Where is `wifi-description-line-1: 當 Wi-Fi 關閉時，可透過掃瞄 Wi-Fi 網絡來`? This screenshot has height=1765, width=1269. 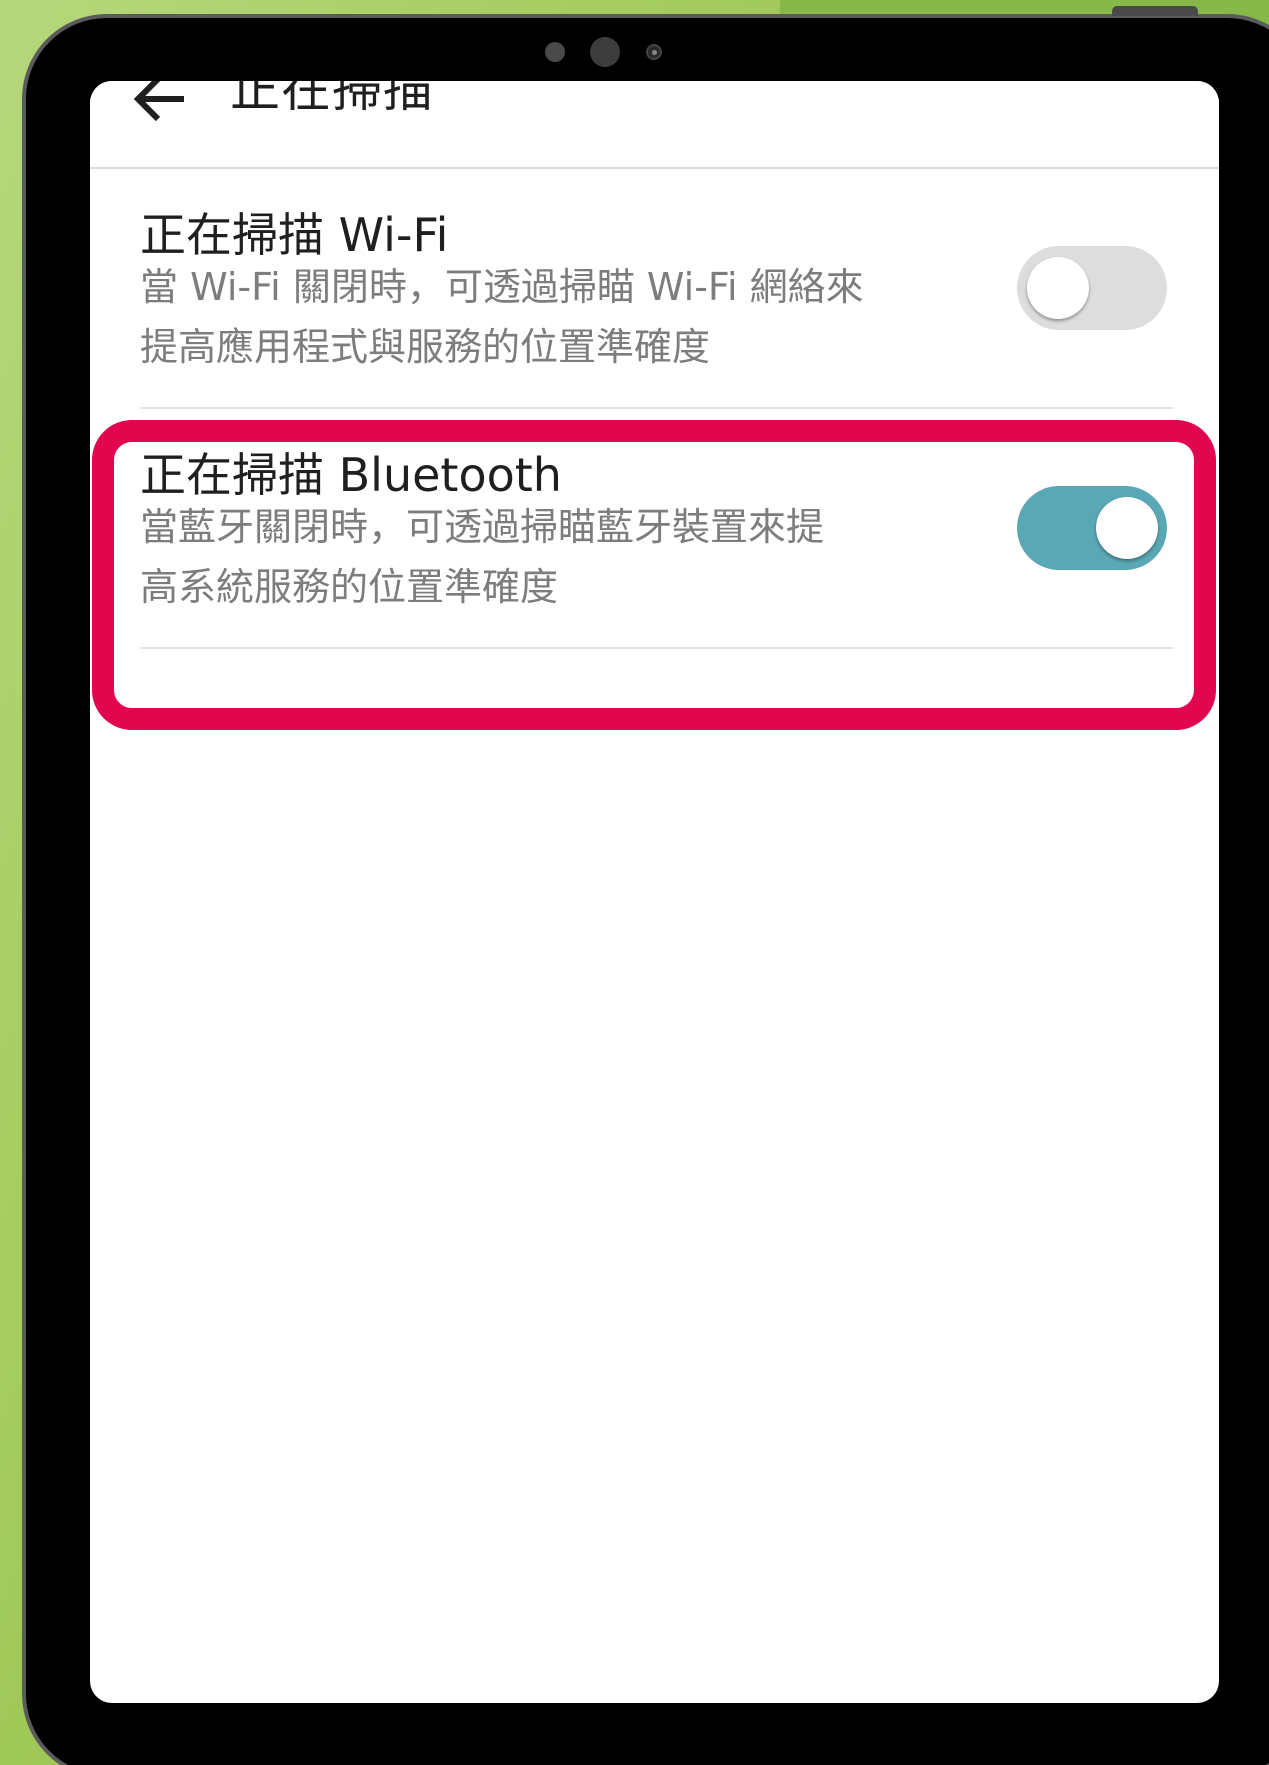 wifi-description-line-1: 當 Wi-Fi 關閉時，可透過掃瞄 Wi-Fi 網絡來 is located at coordinates (502, 287).